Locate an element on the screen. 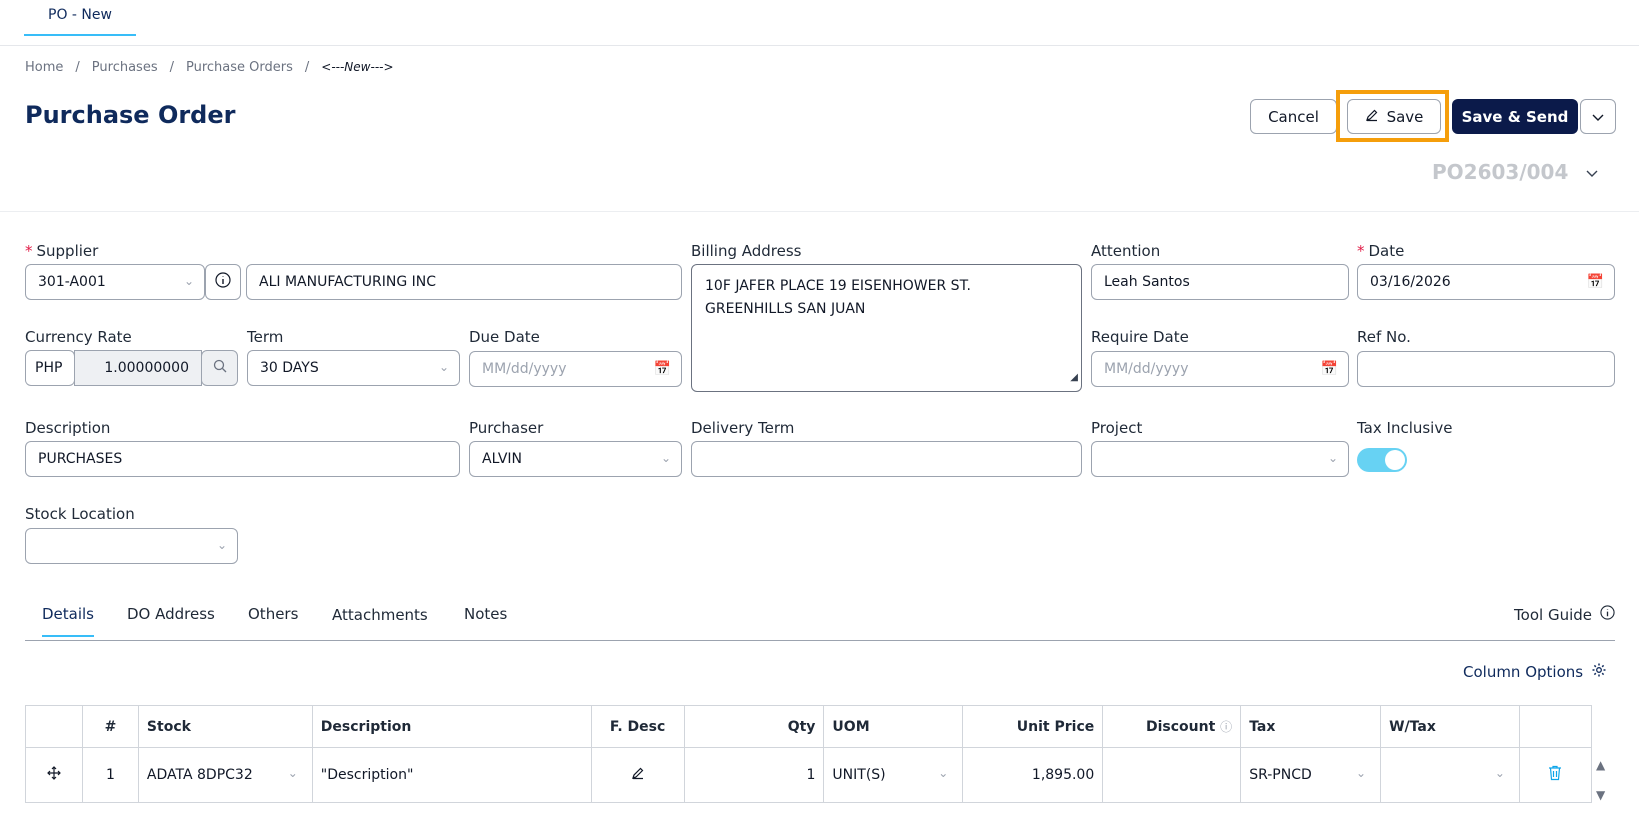 The width and height of the screenshot is (1639, 820). resize-handle-icon: ◢ is located at coordinates (1074, 377).